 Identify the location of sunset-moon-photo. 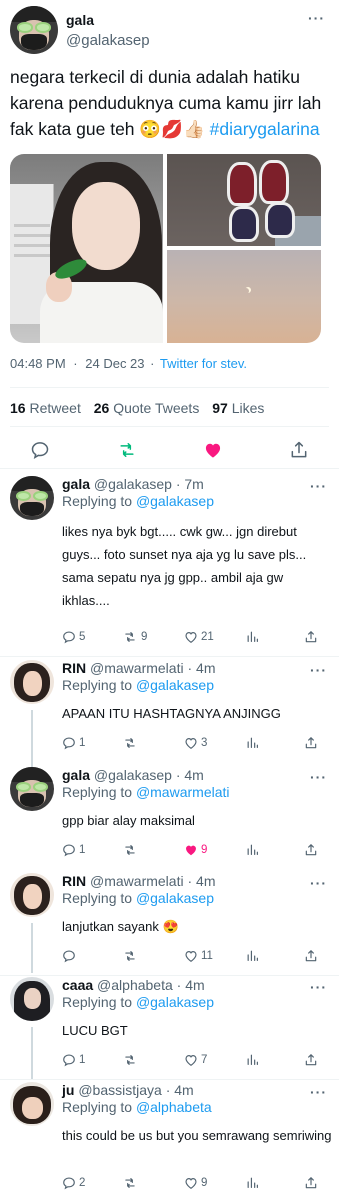
(244, 296).